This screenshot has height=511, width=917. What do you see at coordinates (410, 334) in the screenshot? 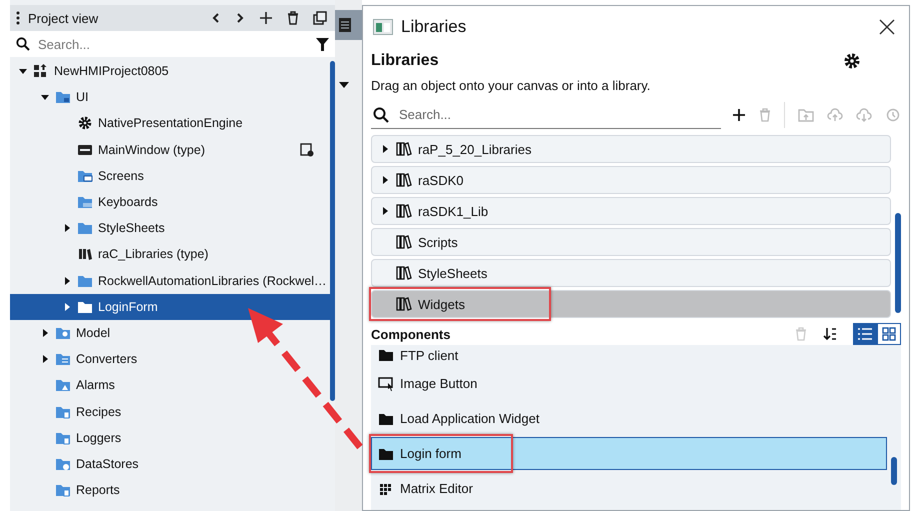
I see `section-title: Components` at bounding box center [410, 334].